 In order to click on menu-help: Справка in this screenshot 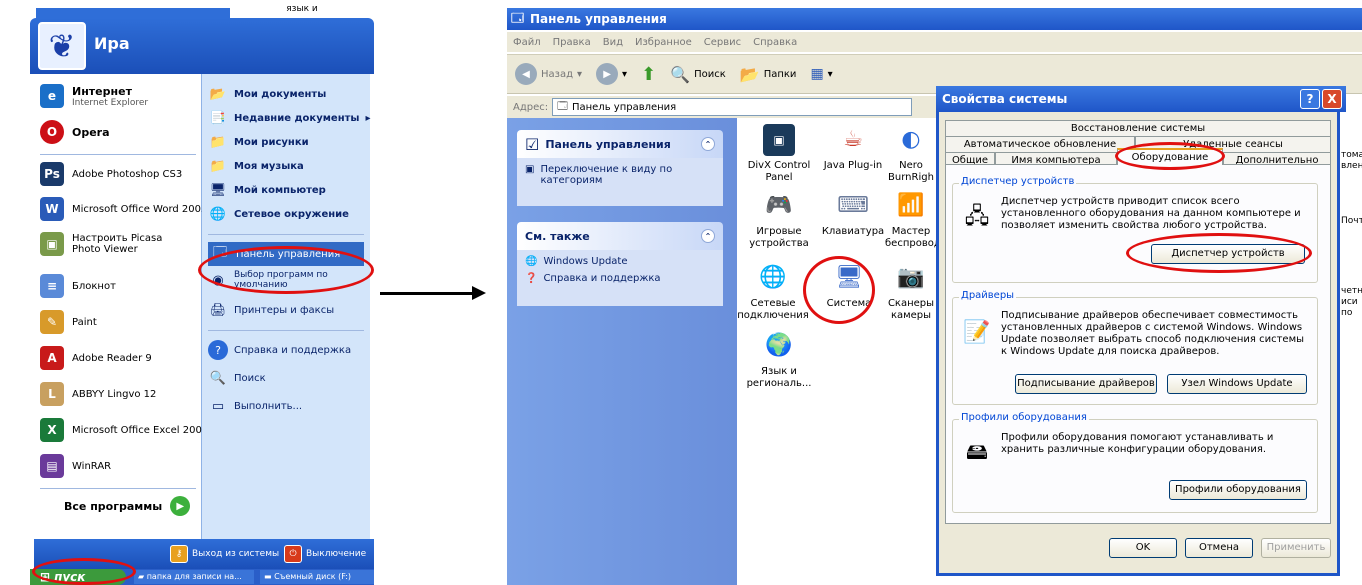, I will do `click(775, 42)`.